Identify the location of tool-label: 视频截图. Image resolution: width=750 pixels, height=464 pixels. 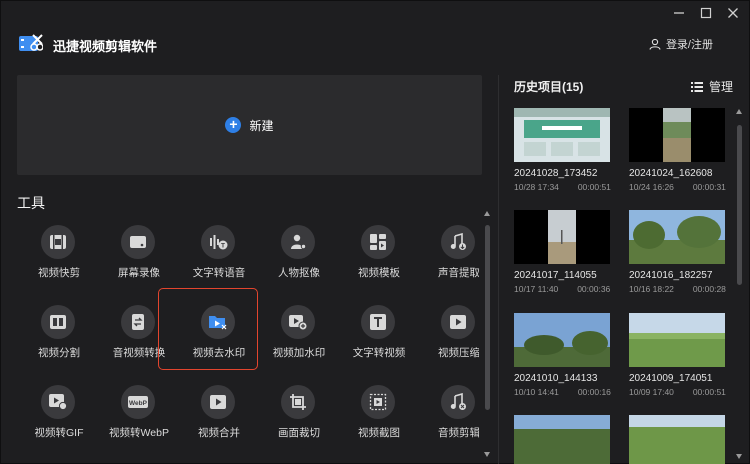
(379, 433).